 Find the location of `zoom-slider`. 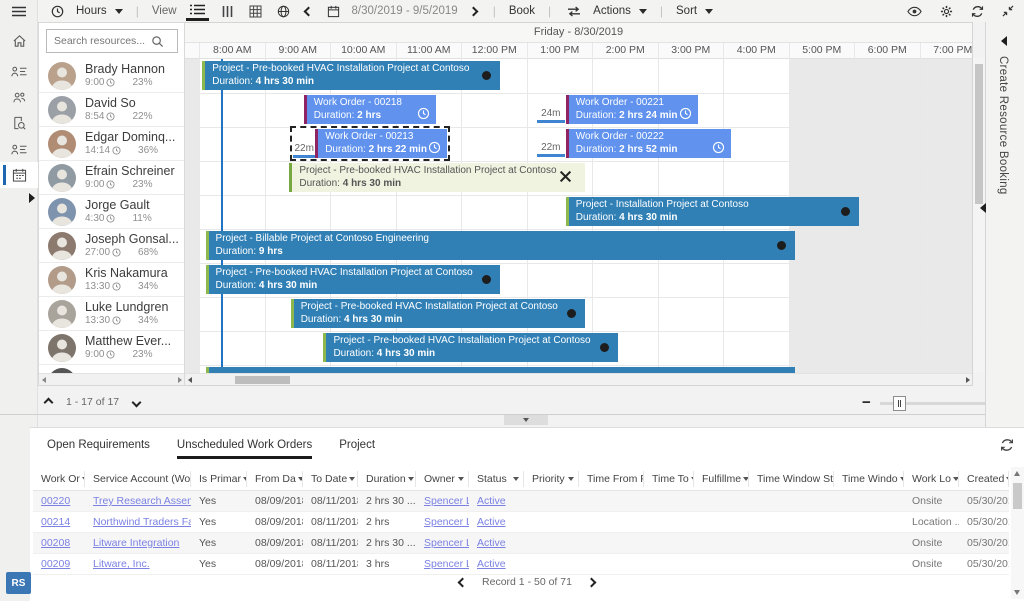

zoom-slider is located at coordinates (933, 403).